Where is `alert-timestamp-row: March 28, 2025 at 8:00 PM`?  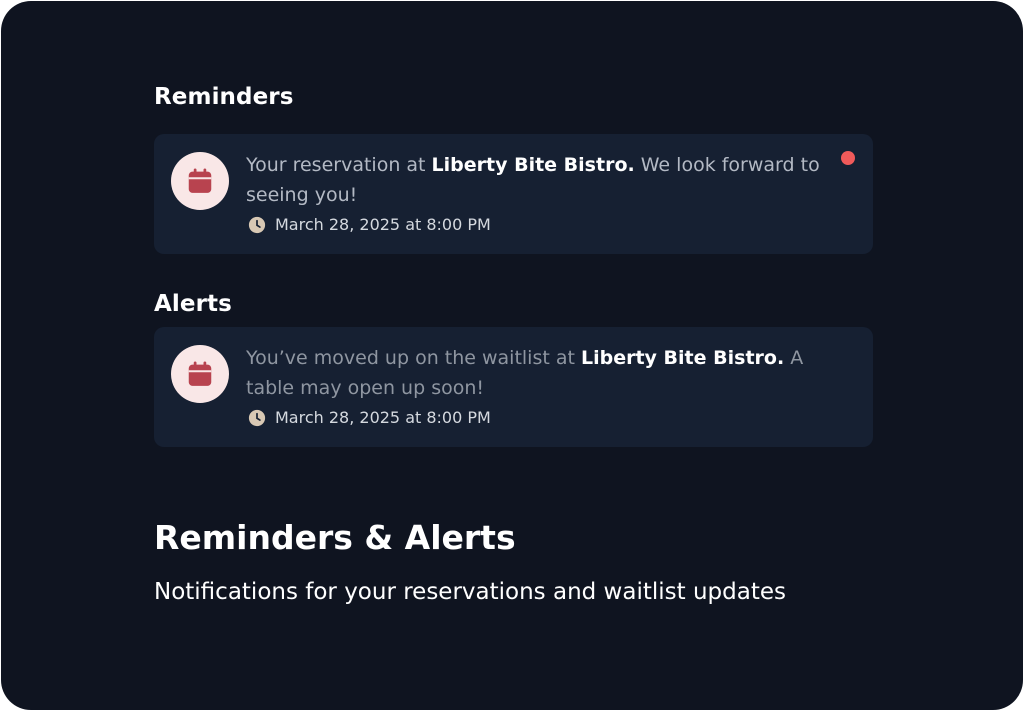 alert-timestamp-row: March 28, 2025 at 8:00 PM is located at coordinates (369, 417).